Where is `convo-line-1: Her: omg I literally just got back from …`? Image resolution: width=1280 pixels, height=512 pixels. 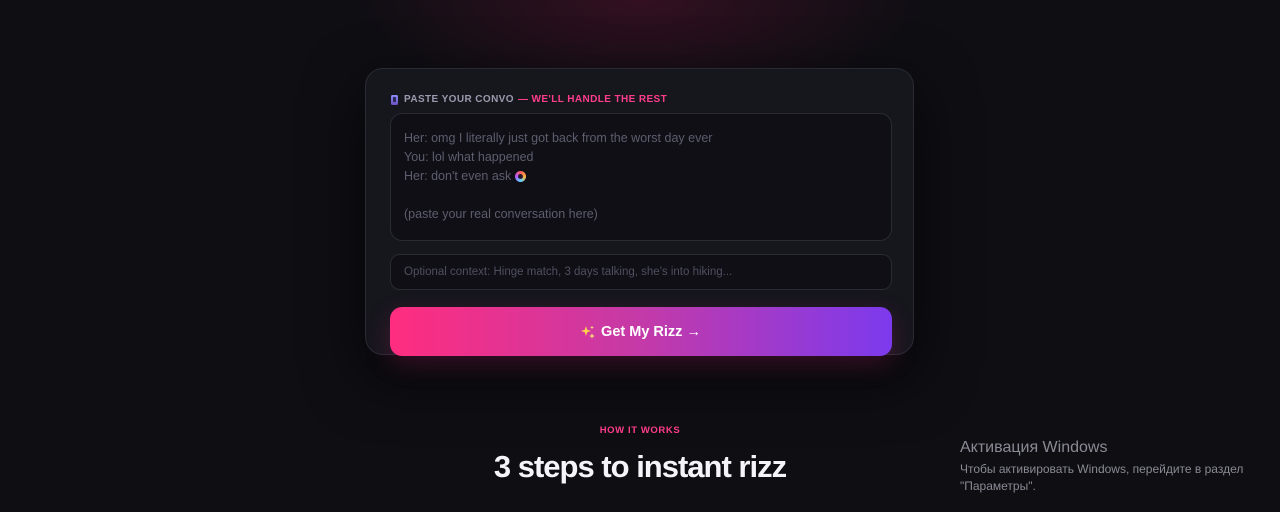 convo-line-1: Her: omg I literally just got back from … is located at coordinates (558, 138).